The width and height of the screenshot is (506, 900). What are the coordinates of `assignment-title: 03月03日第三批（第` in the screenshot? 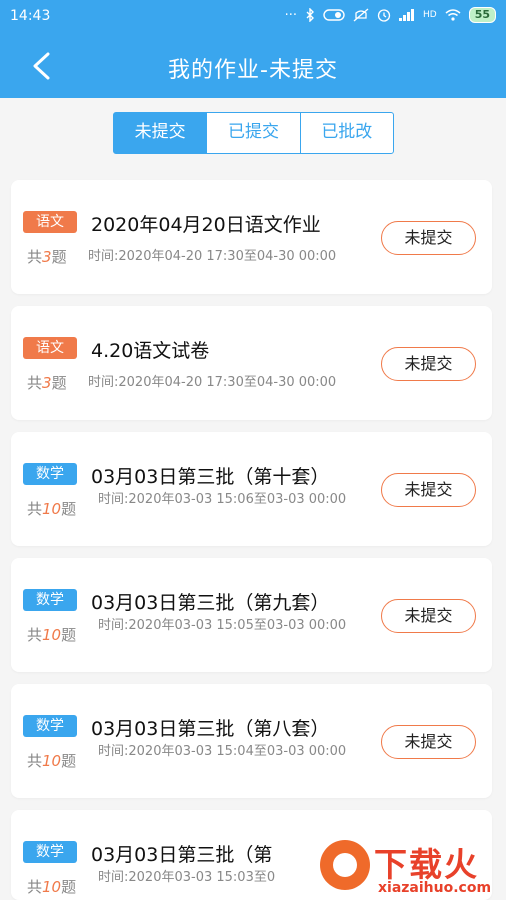 It's located at (182, 855).